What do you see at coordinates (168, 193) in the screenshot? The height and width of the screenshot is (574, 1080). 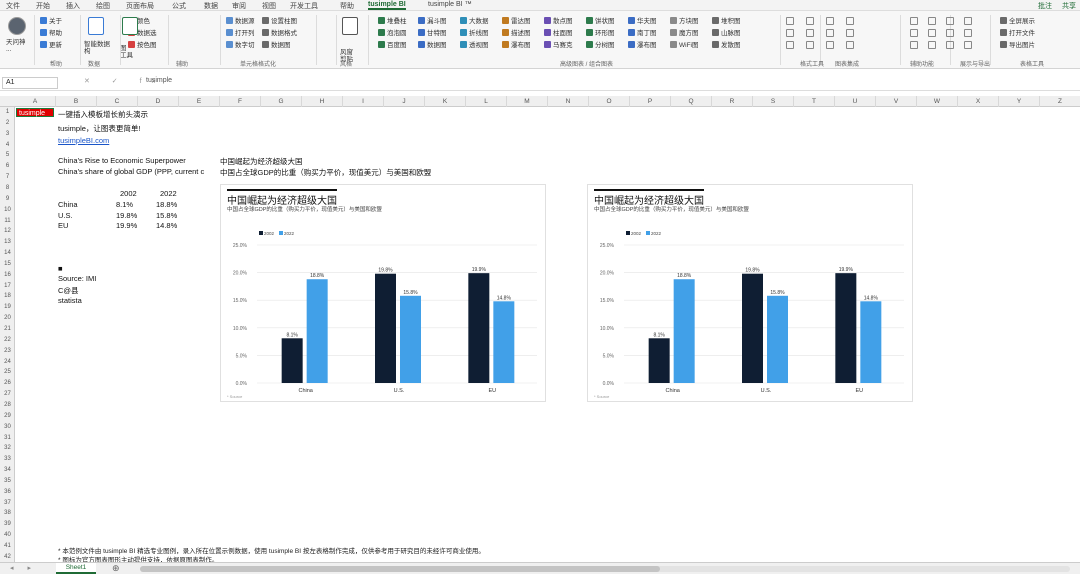 I see `table-header-2022: 2022` at bounding box center [168, 193].